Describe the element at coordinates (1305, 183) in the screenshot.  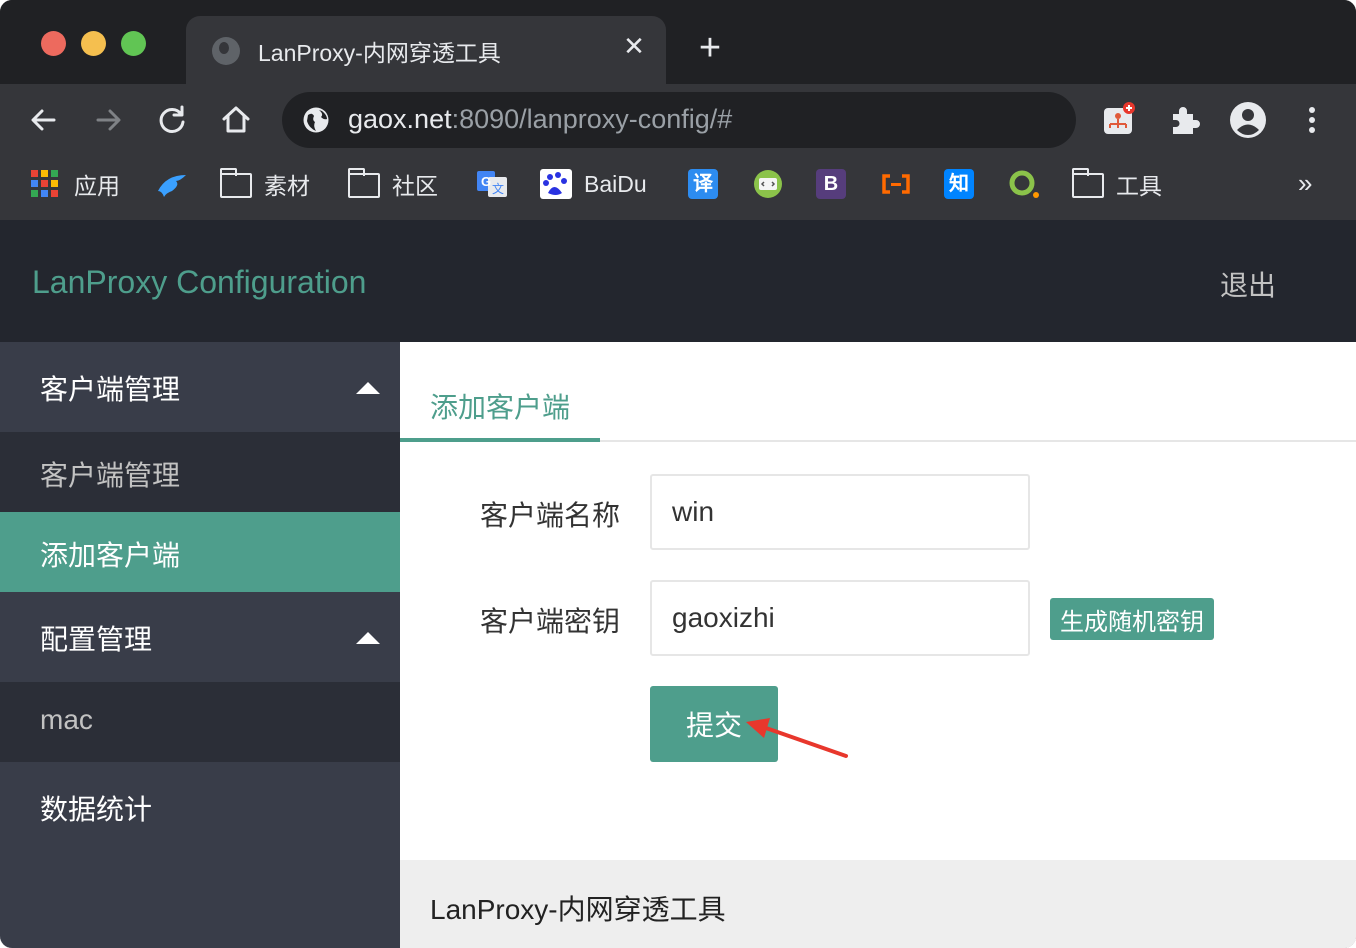
I see `bookmarks-overflow-icon: »` at that location.